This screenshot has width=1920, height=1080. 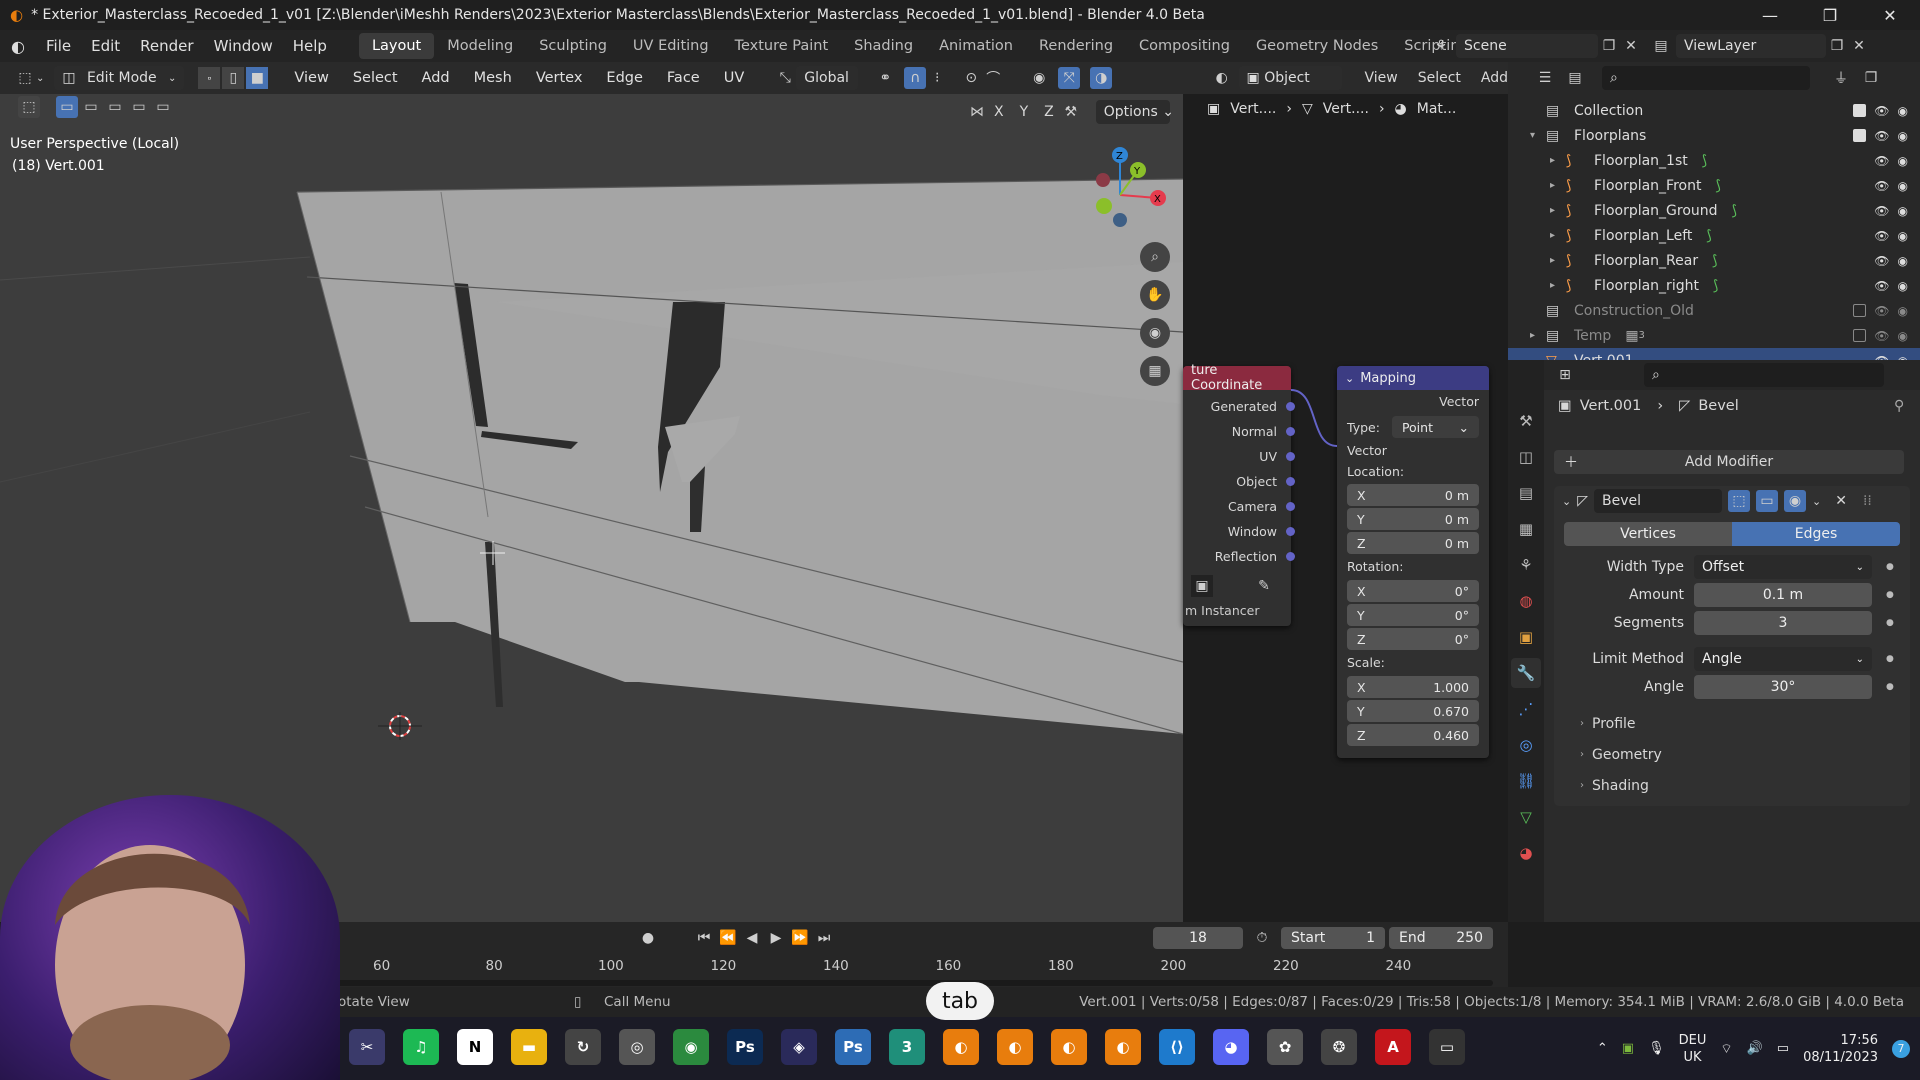 I want to click on prop-value-field: 0.1 m, so click(x=1783, y=595).